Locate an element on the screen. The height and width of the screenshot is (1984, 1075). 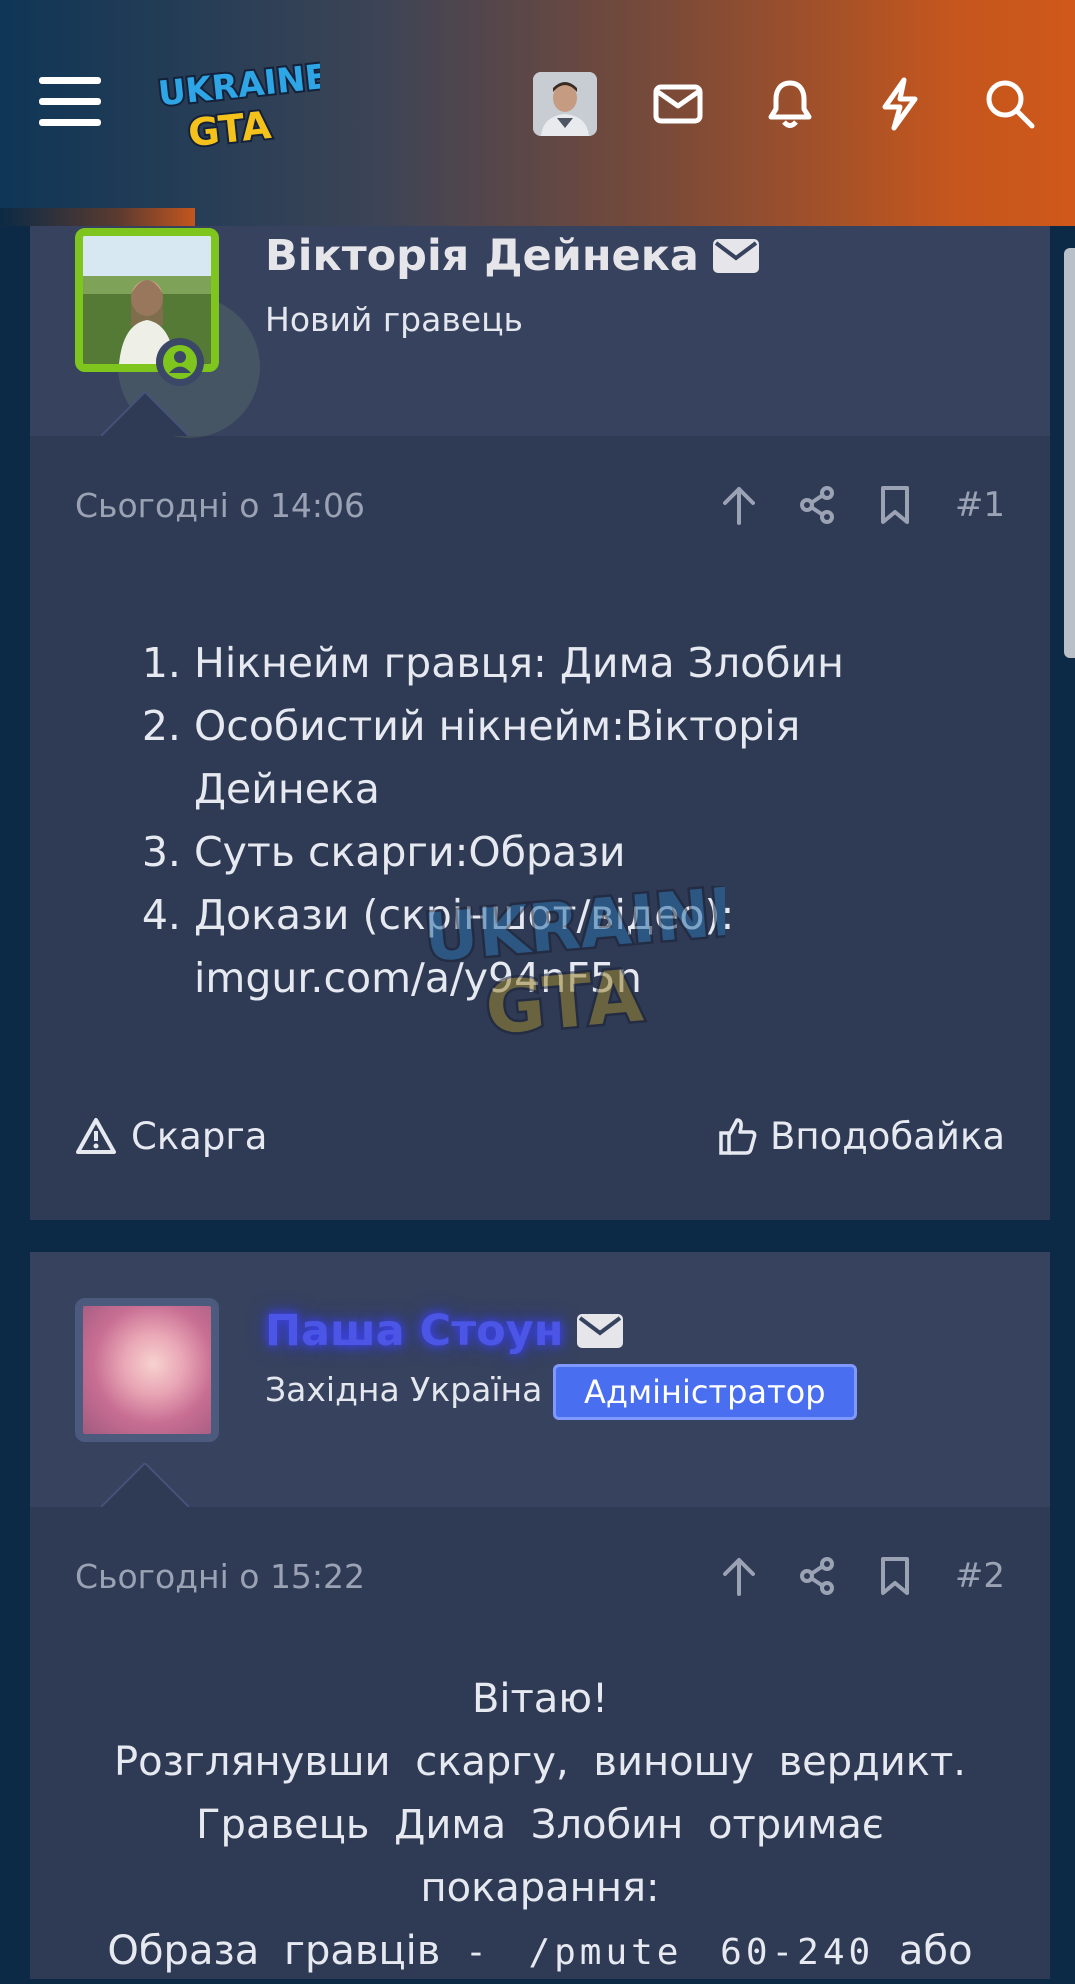
search-icon is located at coordinates (1010, 104).